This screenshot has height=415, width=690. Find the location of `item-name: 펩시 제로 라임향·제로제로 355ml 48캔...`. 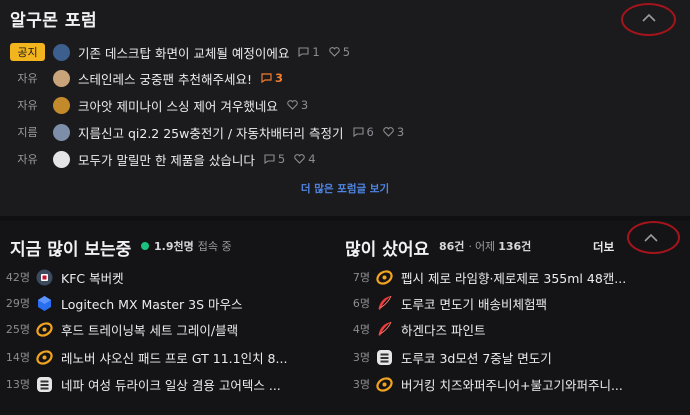

item-name: 펩시 제로 라임향·제로제로 355ml 48캔... is located at coordinates (514, 278).